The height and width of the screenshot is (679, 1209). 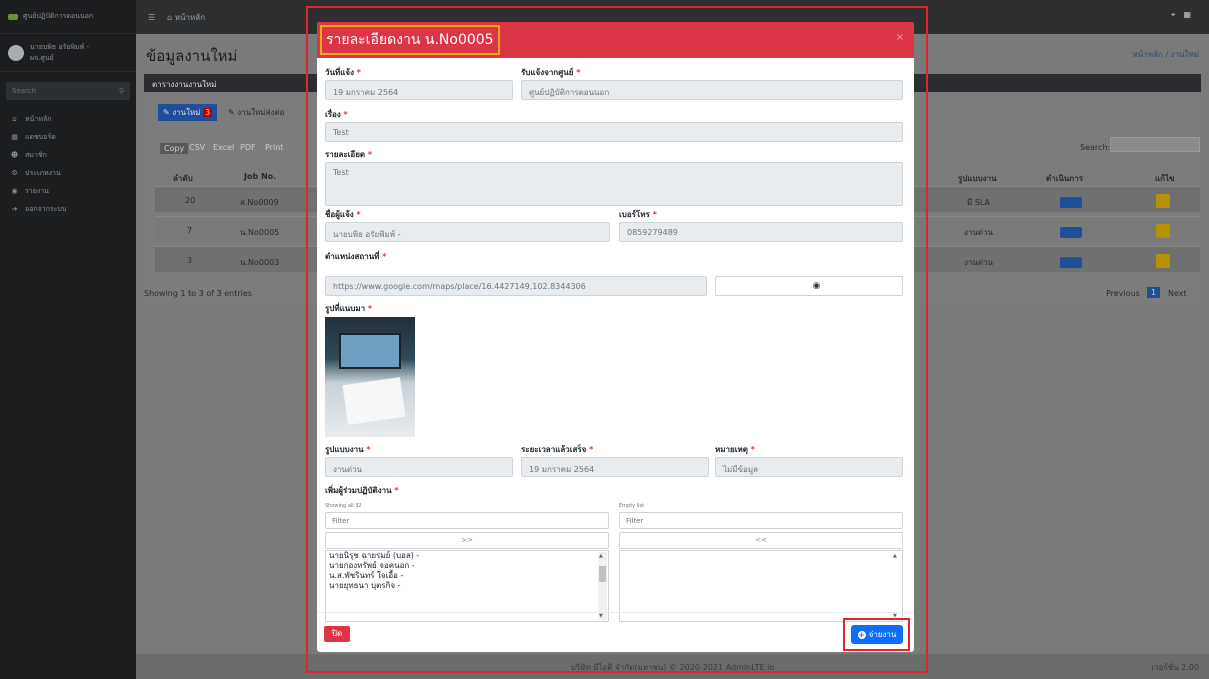 What do you see at coordinates (43, 172) in the screenshot?
I see `sidebar-item-label: ประเภทงาน` at bounding box center [43, 172].